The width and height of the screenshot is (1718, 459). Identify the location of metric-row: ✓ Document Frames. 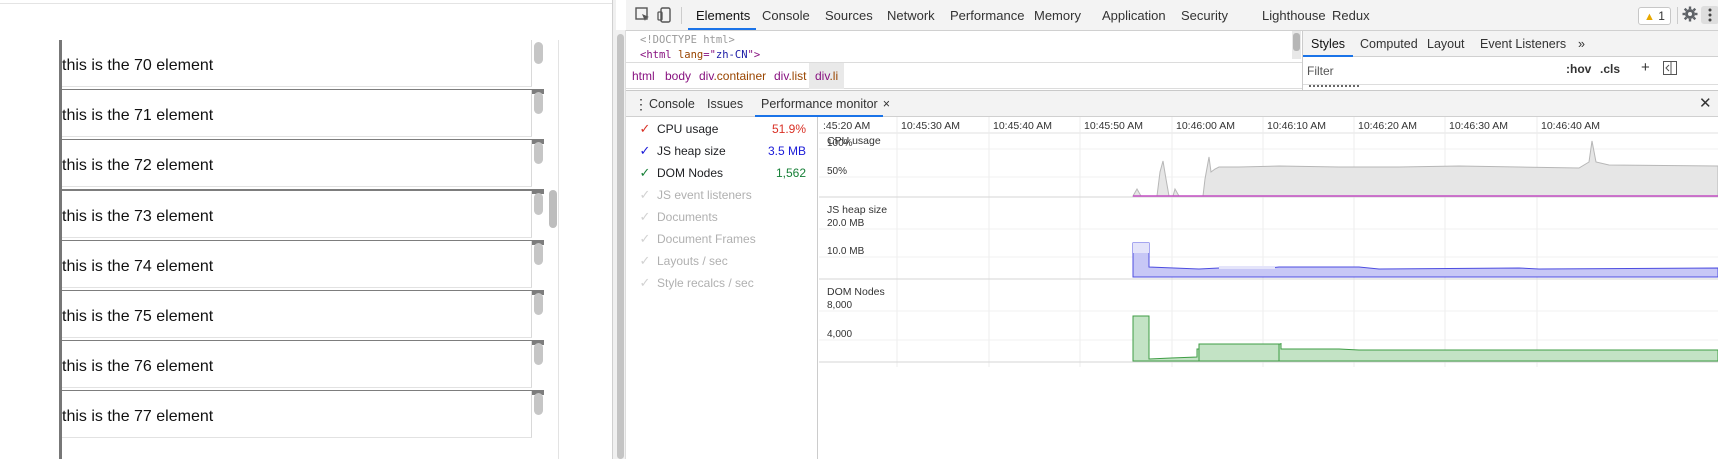
(722, 239).